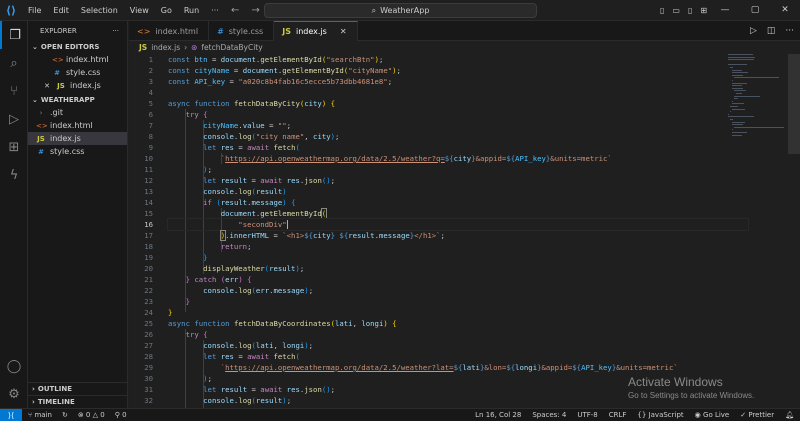 Image resolution: width=800 pixels, height=421 pixels. What do you see at coordinates (794, 231) in the screenshot?
I see `editor-scrollbar` at bounding box center [794, 231].